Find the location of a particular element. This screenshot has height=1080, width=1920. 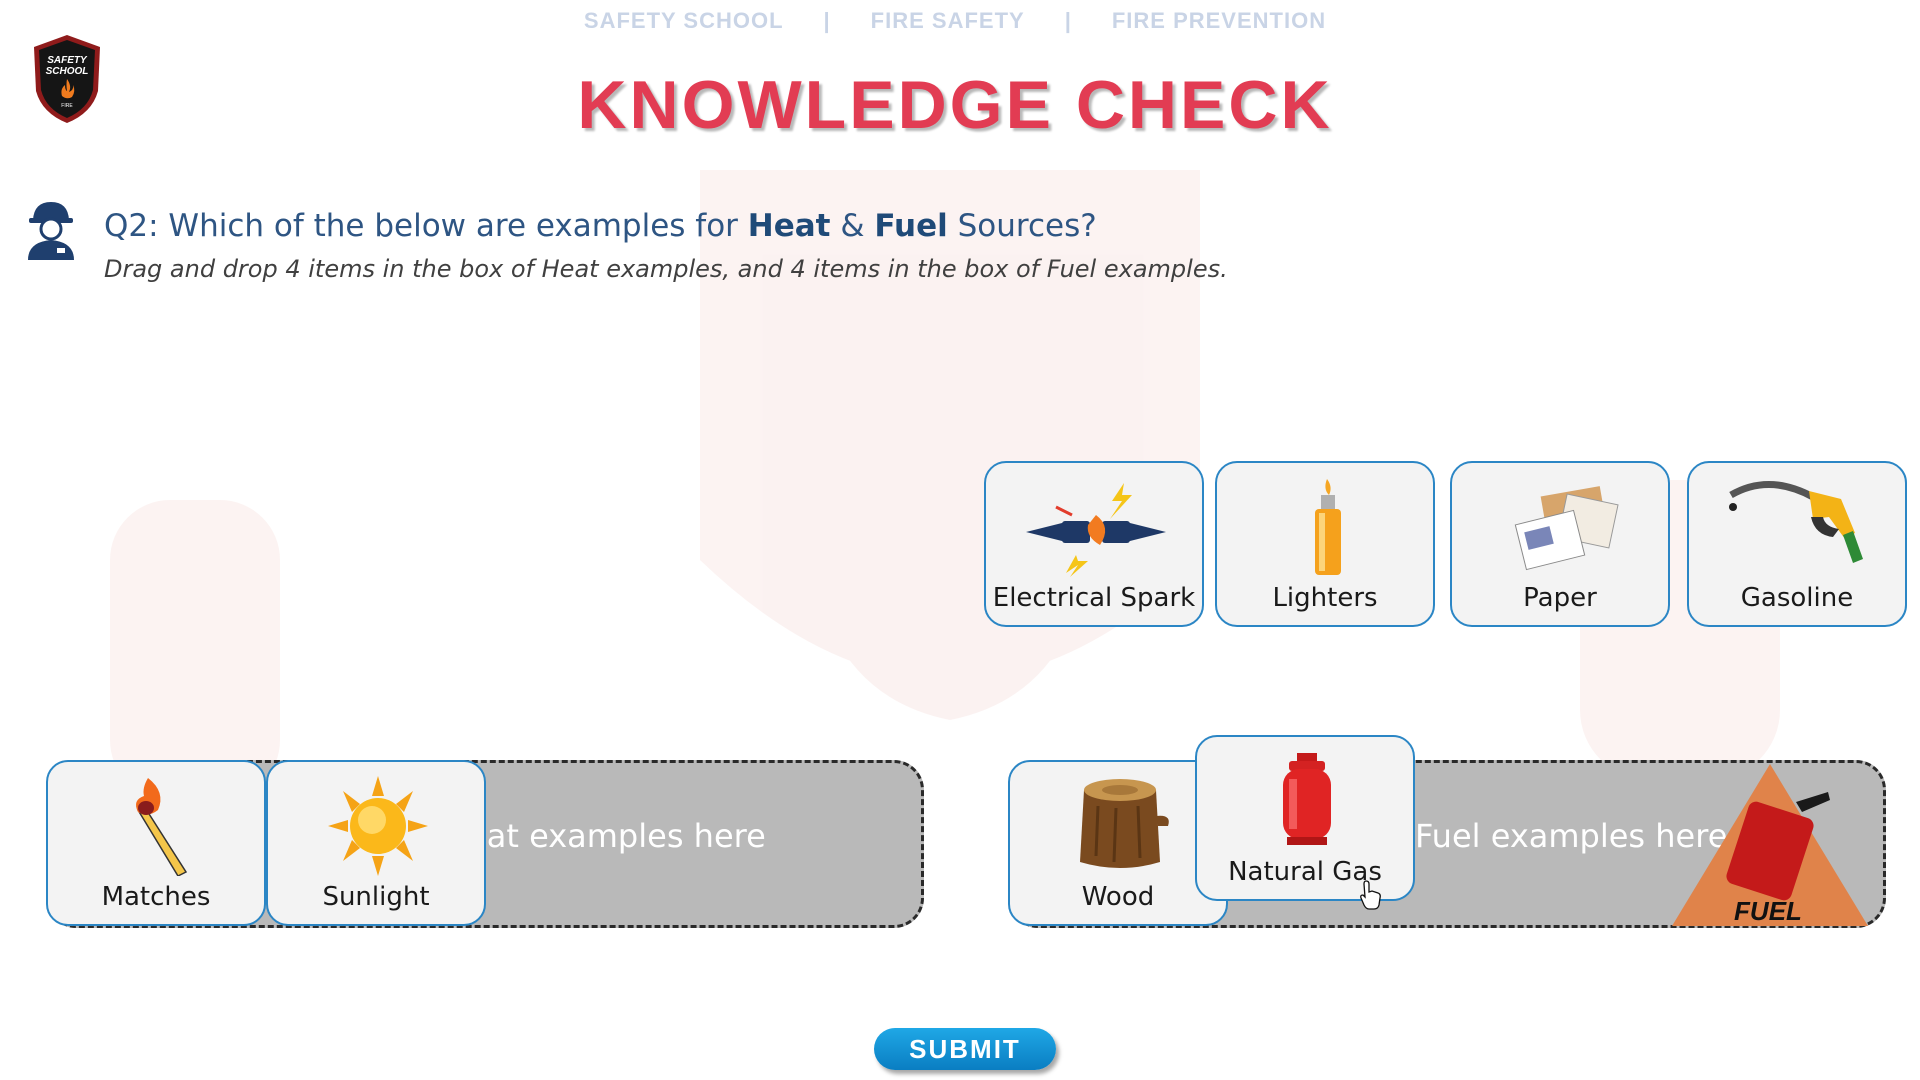

heat-item-sunlight: Sunlight is located at coordinates (376, 843).